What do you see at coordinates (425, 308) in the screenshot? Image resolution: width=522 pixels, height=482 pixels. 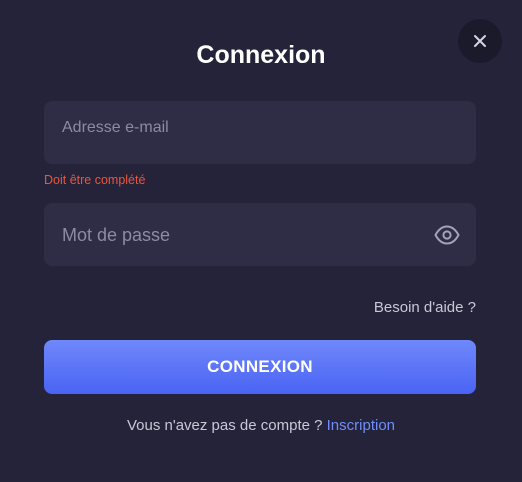 I see `help-link: Besoin d'aide ?` at bounding box center [425, 308].